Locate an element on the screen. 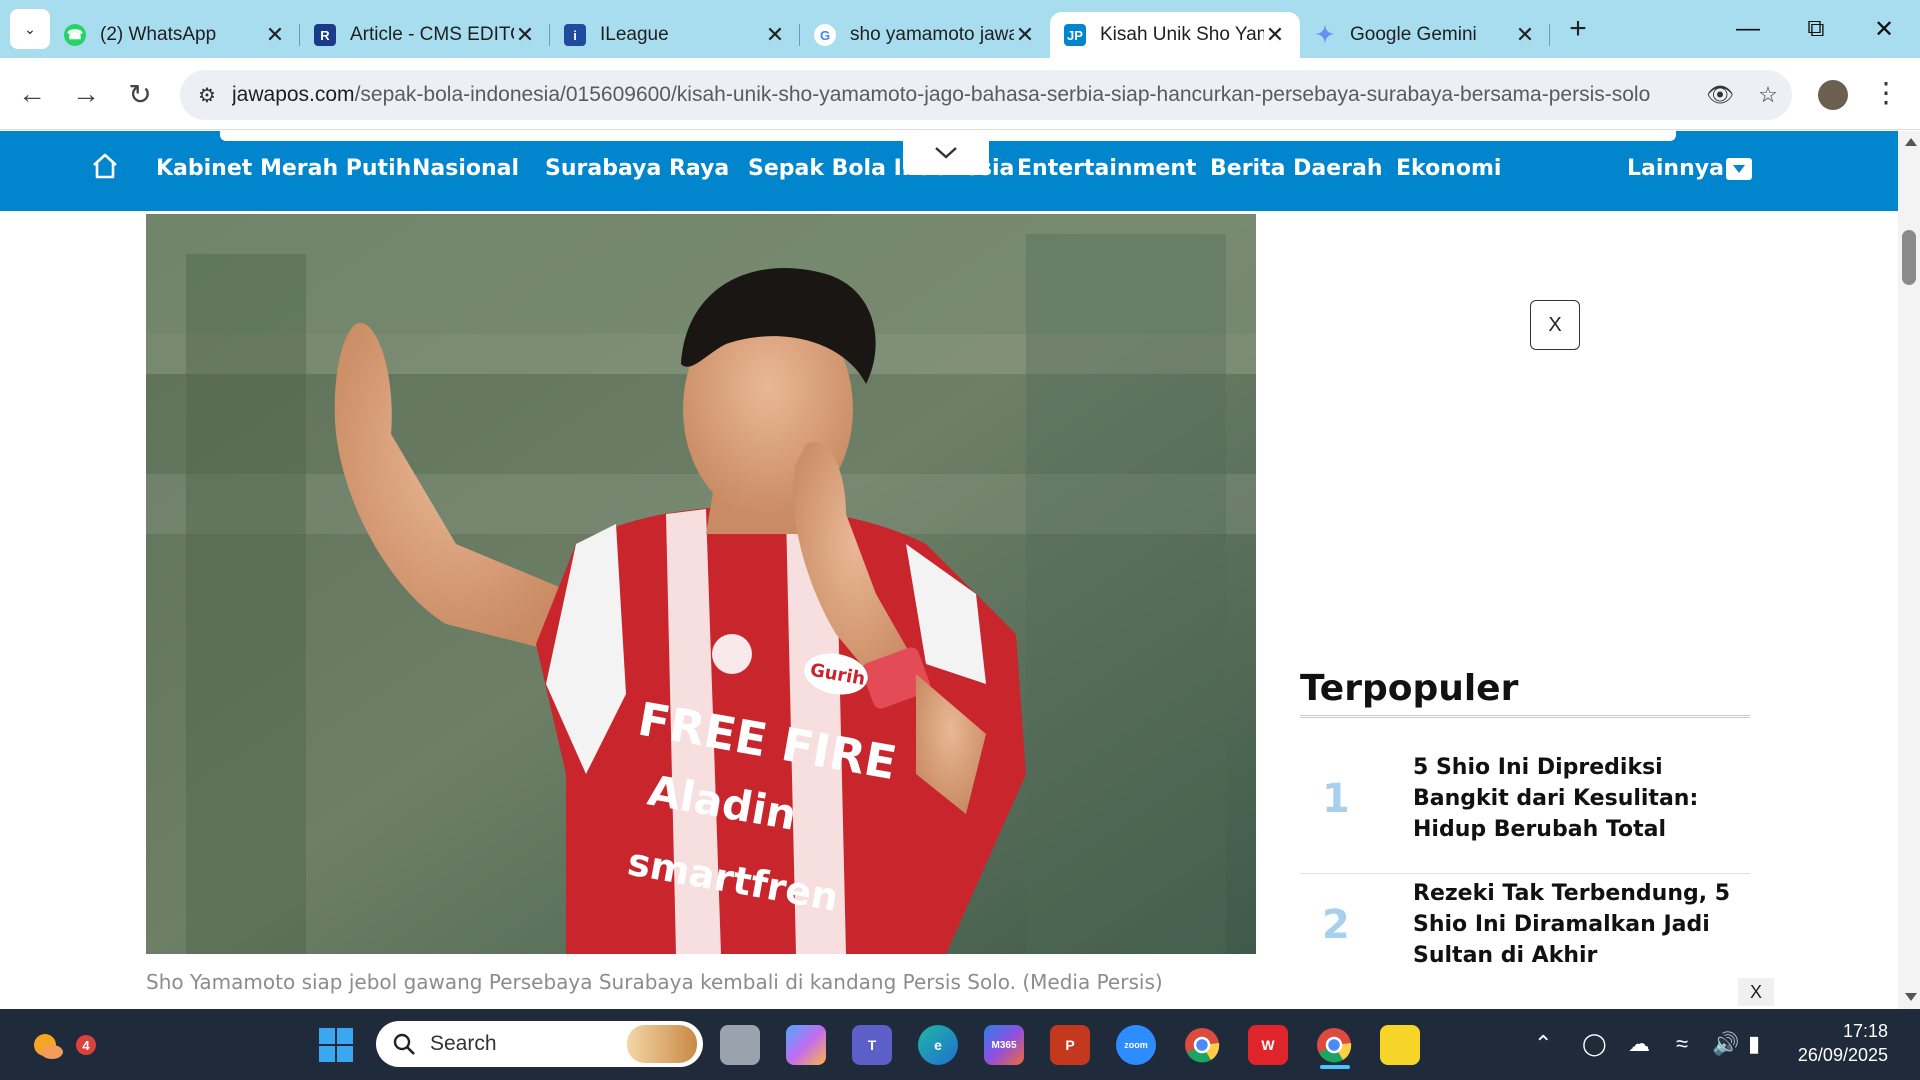  ileague-icon: i is located at coordinates (575, 35).